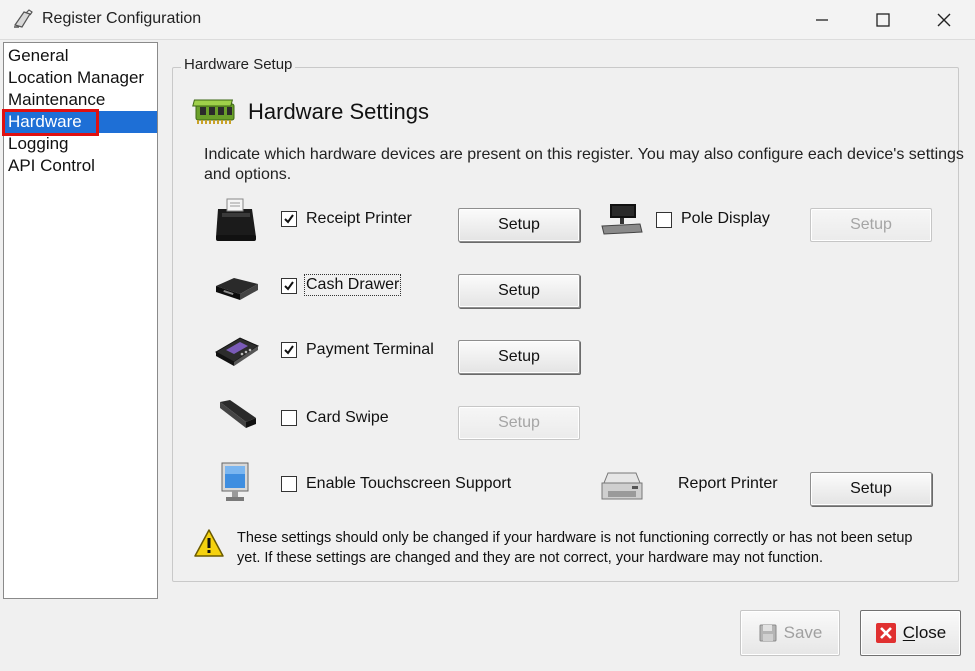  Describe the element at coordinates (80, 100) in the screenshot. I see `sidebar-item-maintenance: Maintenance` at that location.